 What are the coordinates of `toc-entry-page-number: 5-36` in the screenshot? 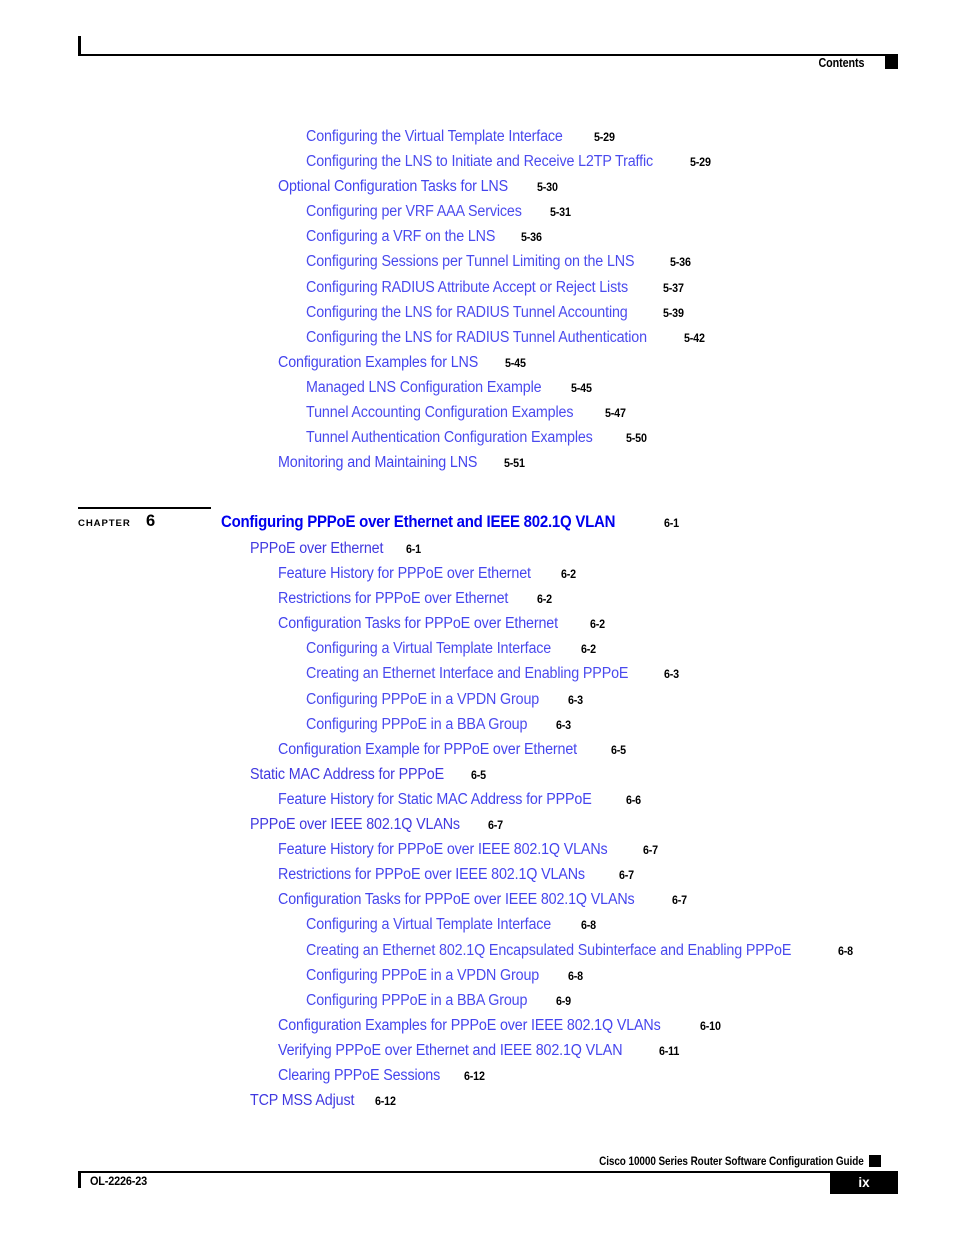 It's located at (680, 262).